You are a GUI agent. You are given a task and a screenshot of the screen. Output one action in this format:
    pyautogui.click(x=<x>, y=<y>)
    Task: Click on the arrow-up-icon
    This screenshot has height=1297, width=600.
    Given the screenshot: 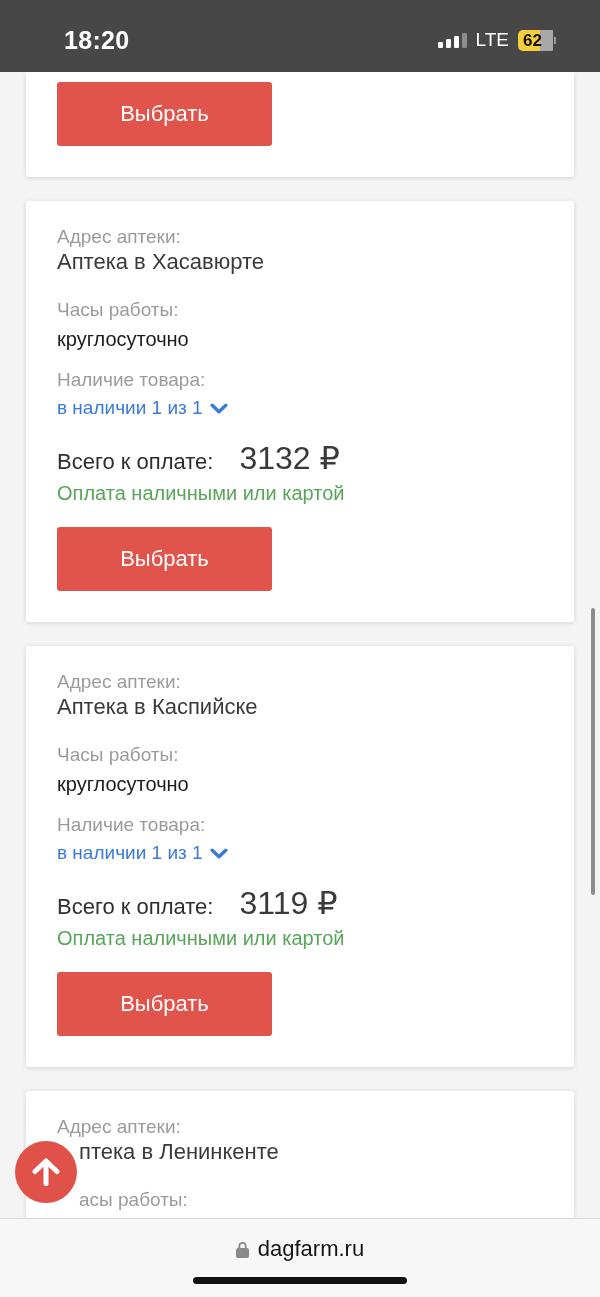 What is the action you would take?
    pyautogui.click(x=46, y=1172)
    